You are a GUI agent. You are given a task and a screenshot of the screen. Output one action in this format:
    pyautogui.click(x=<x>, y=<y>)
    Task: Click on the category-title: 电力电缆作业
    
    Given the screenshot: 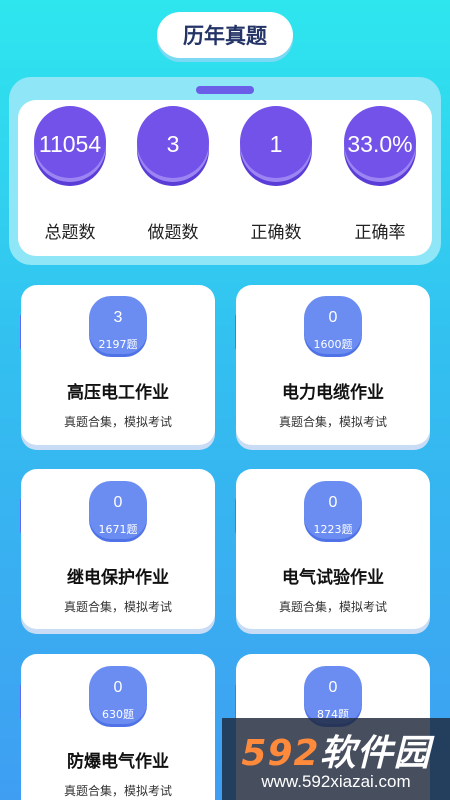 What is the action you would take?
    pyautogui.click(x=333, y=393)
    